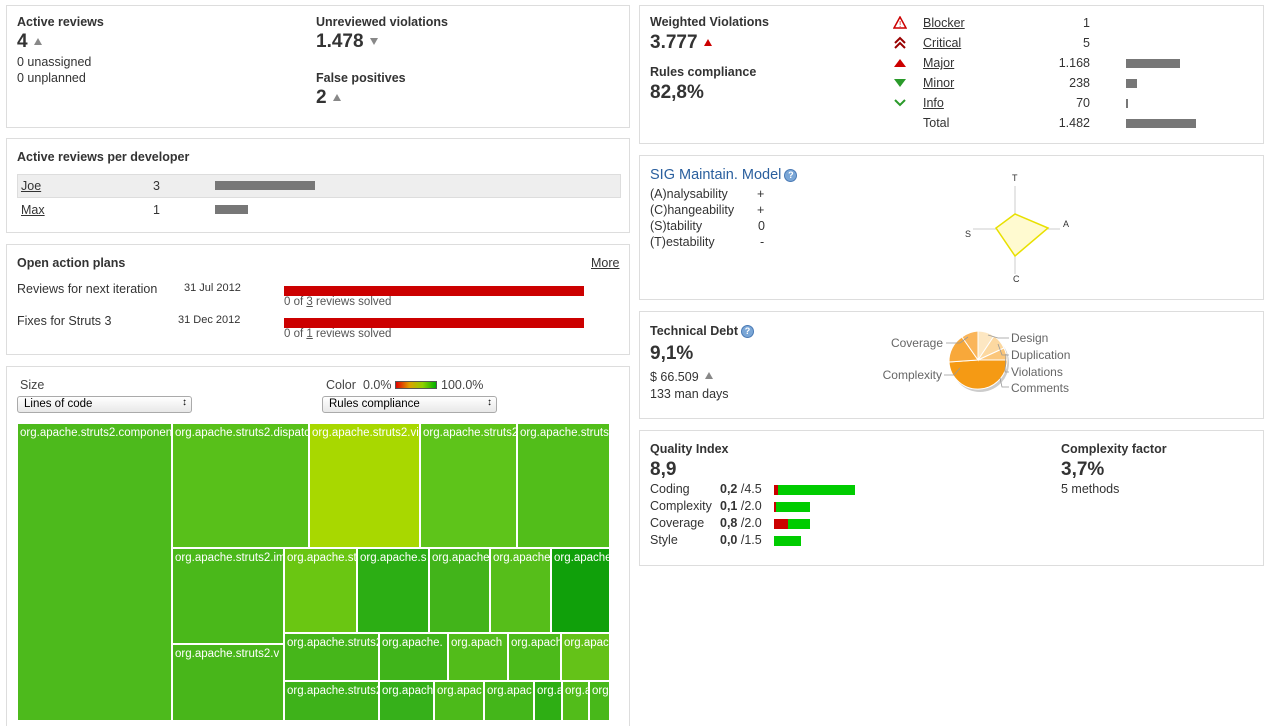 The height and width of the screenshot is (726, 1273). What do you see at coordinates (393, 590) in the screenshot?
I see `treemap-cell: org.apache.s` at bounding box center [393, 590].